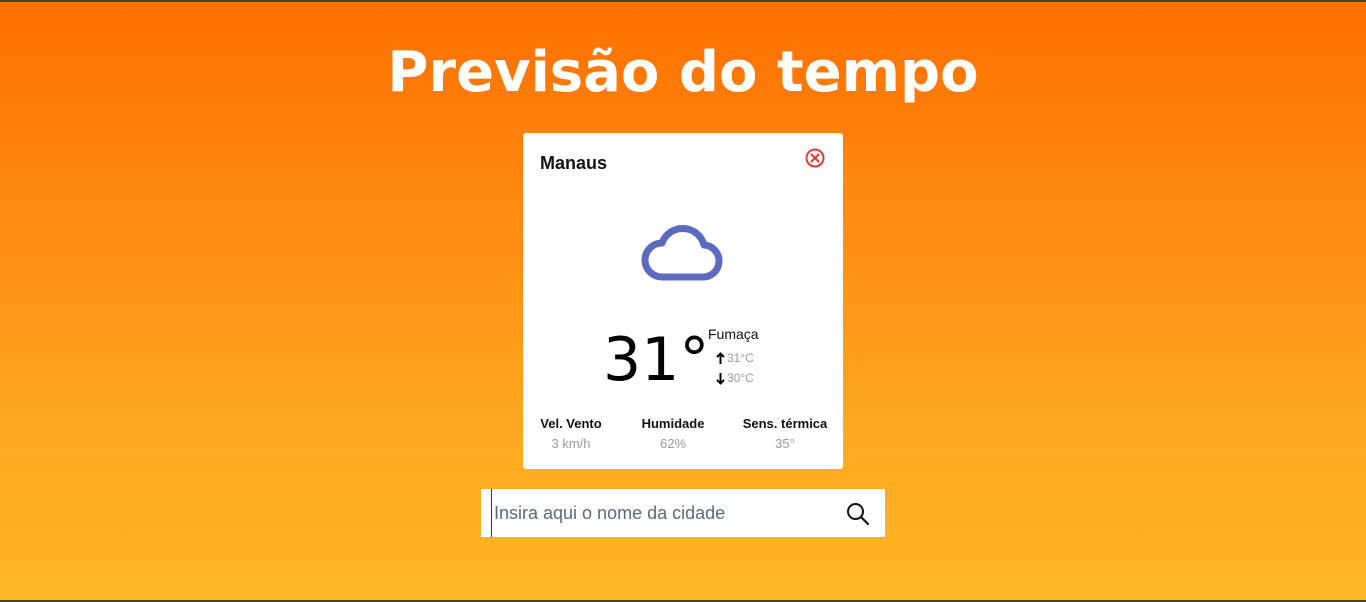 Image resolution: width=1366 pixels, height=602 pixels. I want to click on close-circle-icon, so click(815, 158).